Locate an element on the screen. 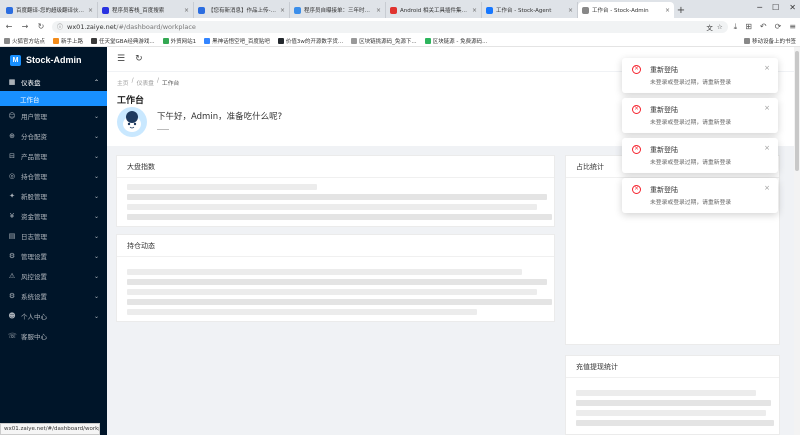 The image size is (800, 435). browser-tab: 工作台 - Stock-Agent × is located at coordinates (530, 10).